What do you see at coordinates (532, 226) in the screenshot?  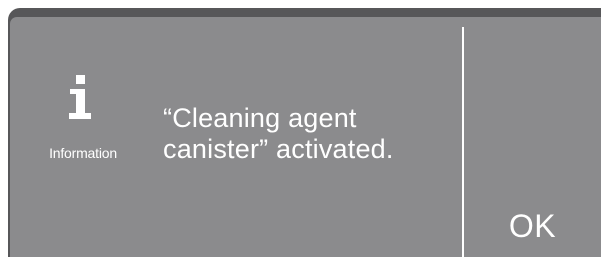 I see `ok-button-label: OK` at bounding box center [532, 226].